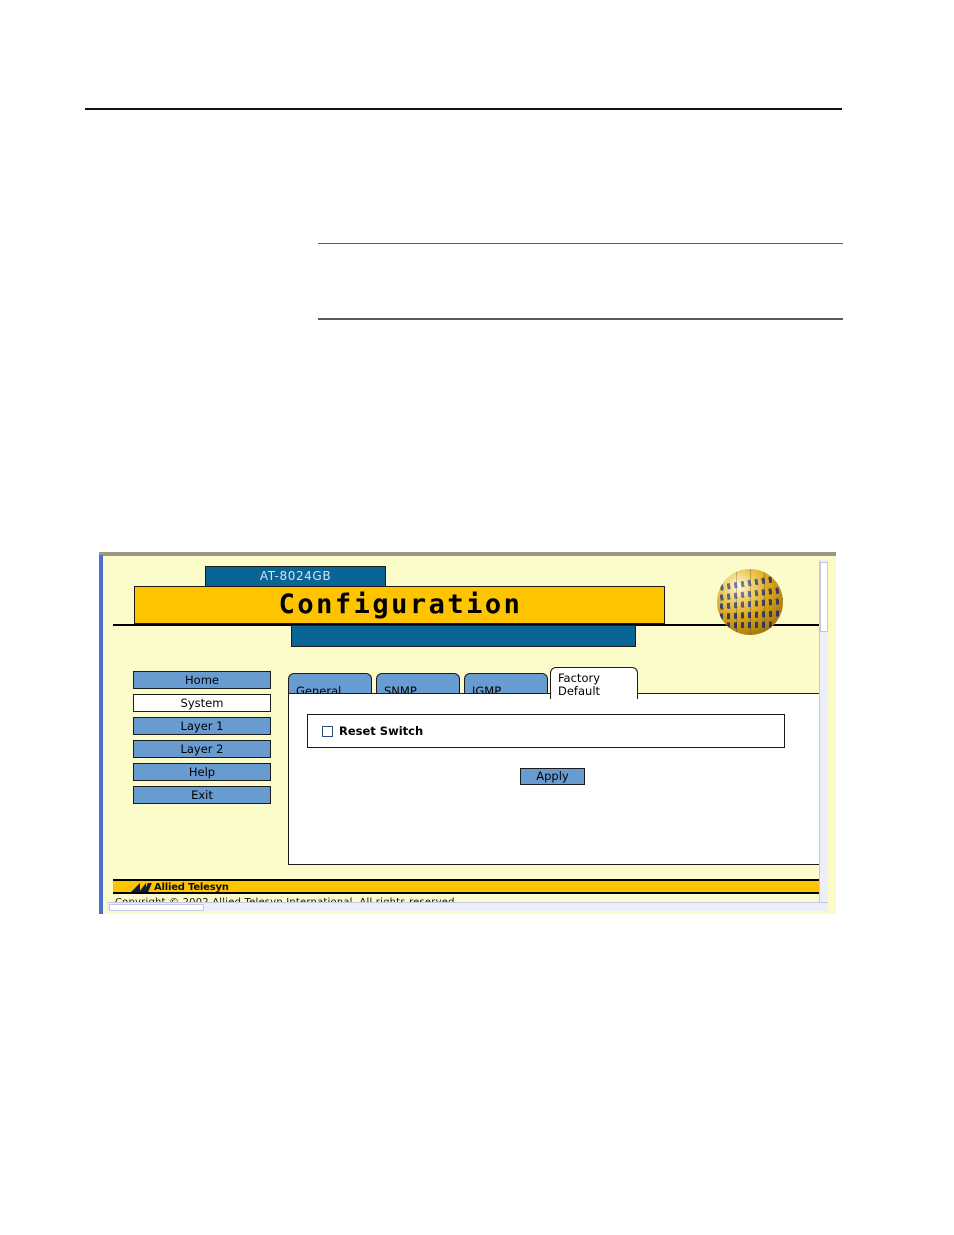 The width and height of the screenshot is (954, 1235). Describe the element at coordinates (463, 636) in the screenshot. I see `header-blue-strip` at that location.